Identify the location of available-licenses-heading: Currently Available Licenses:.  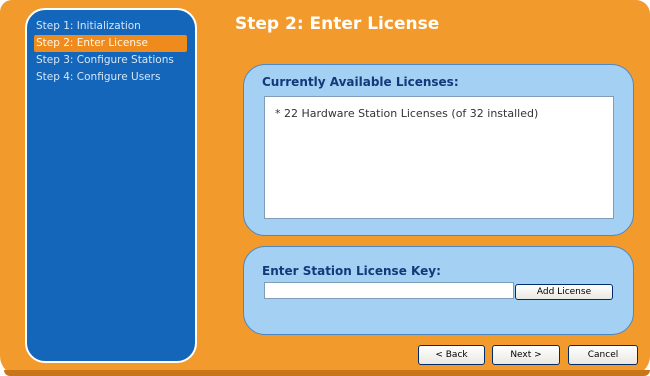
(360, 82).